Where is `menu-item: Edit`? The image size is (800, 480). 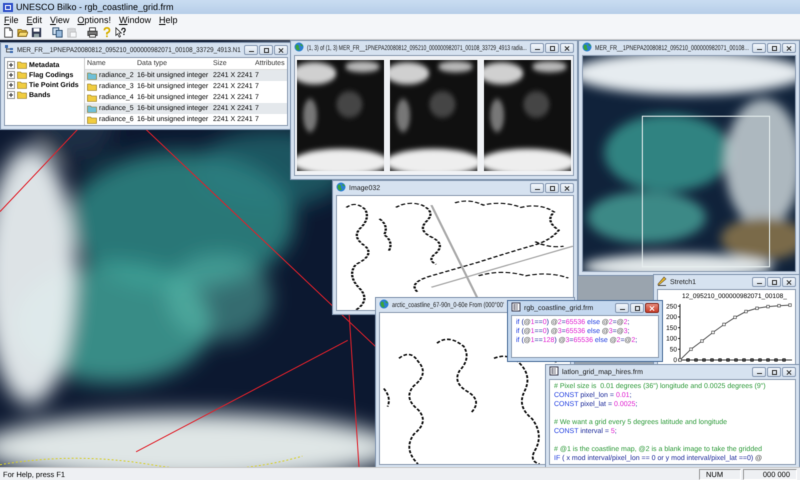 menu-item: Edit is located at coordinates (34, 20).